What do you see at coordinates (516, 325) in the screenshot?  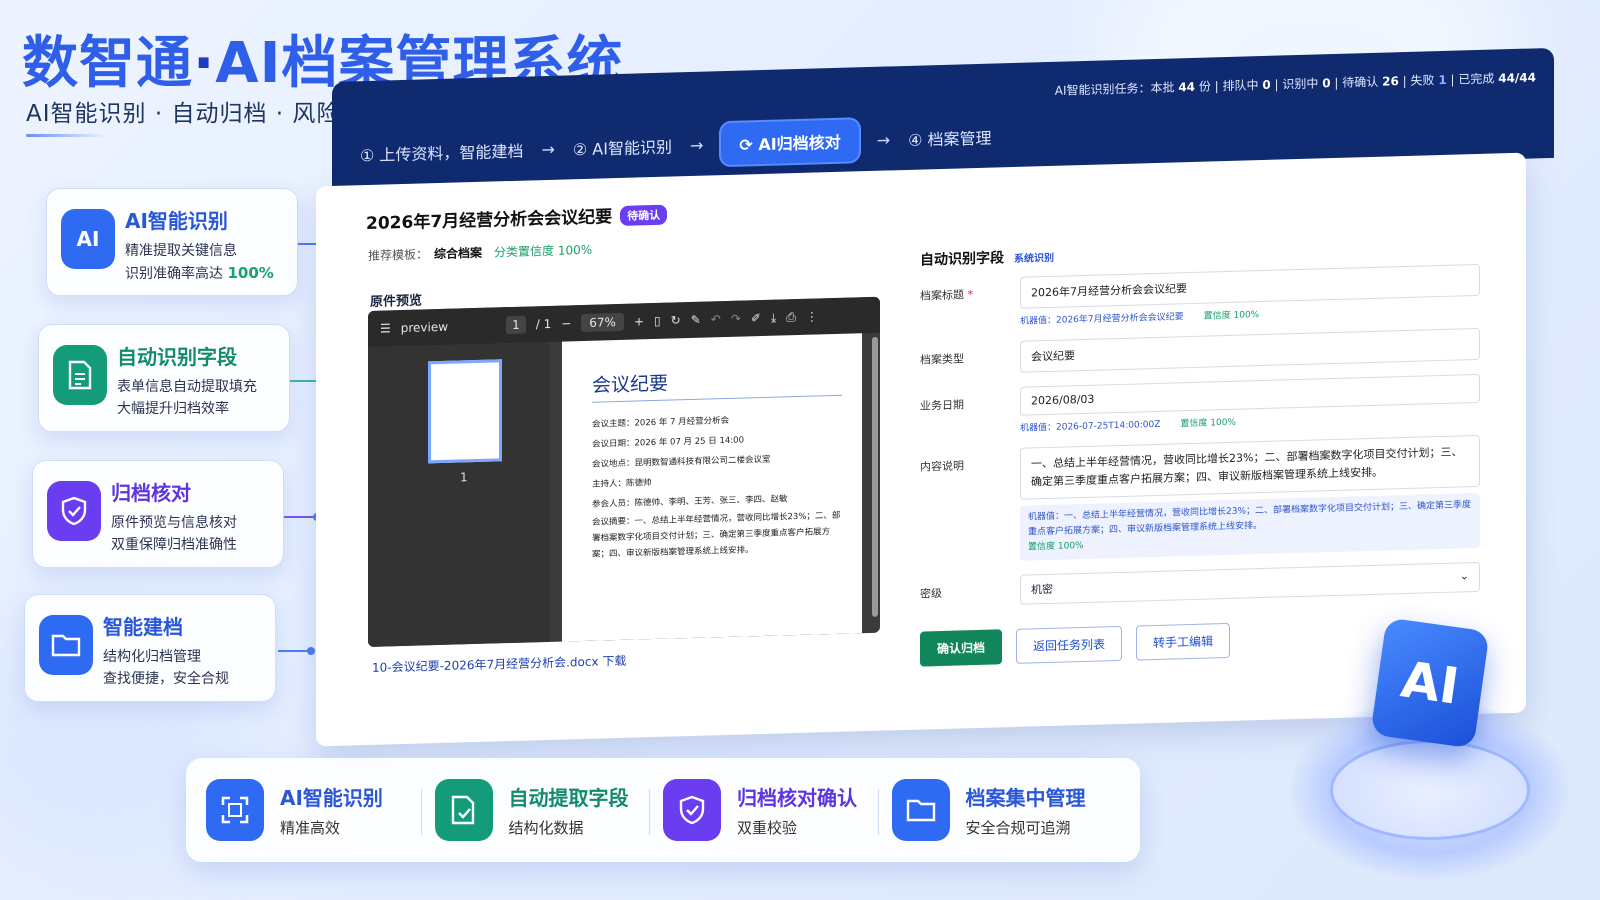 I see `page-input: 1` at bounding box center [516, 325].